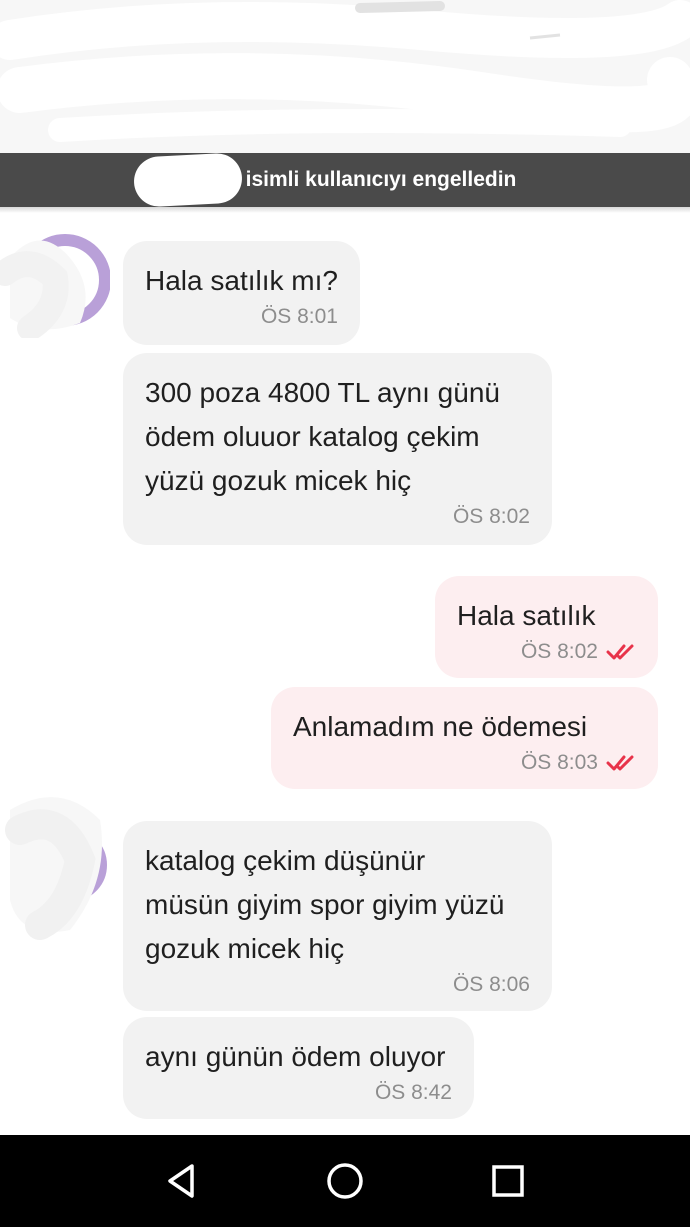 Image resolution: width=690 pixels, height=1227 pixels. I want to click on recents-button, so click(508, 1181).